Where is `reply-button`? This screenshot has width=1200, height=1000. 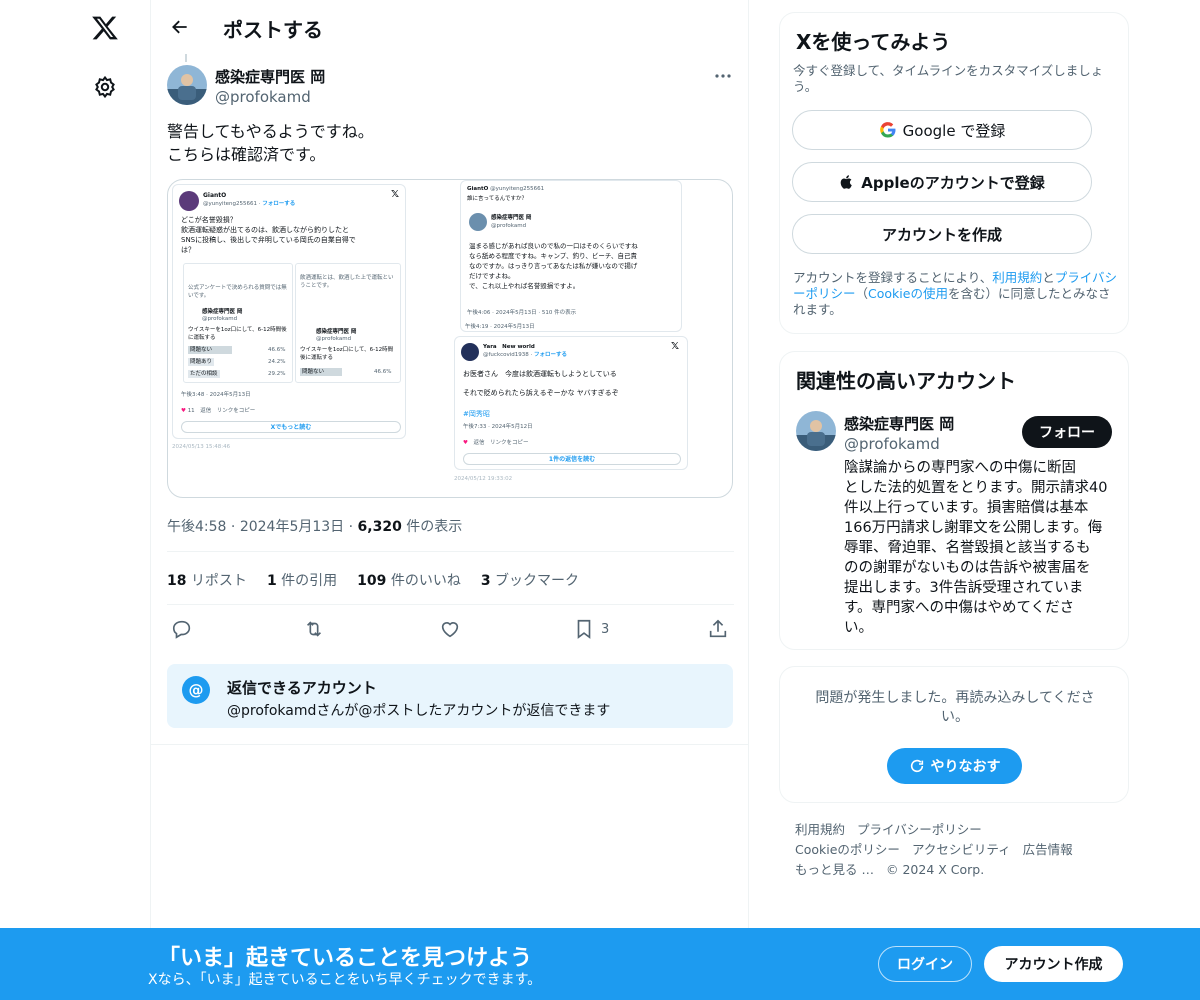 reply-button is located at coordinates (182, 629).